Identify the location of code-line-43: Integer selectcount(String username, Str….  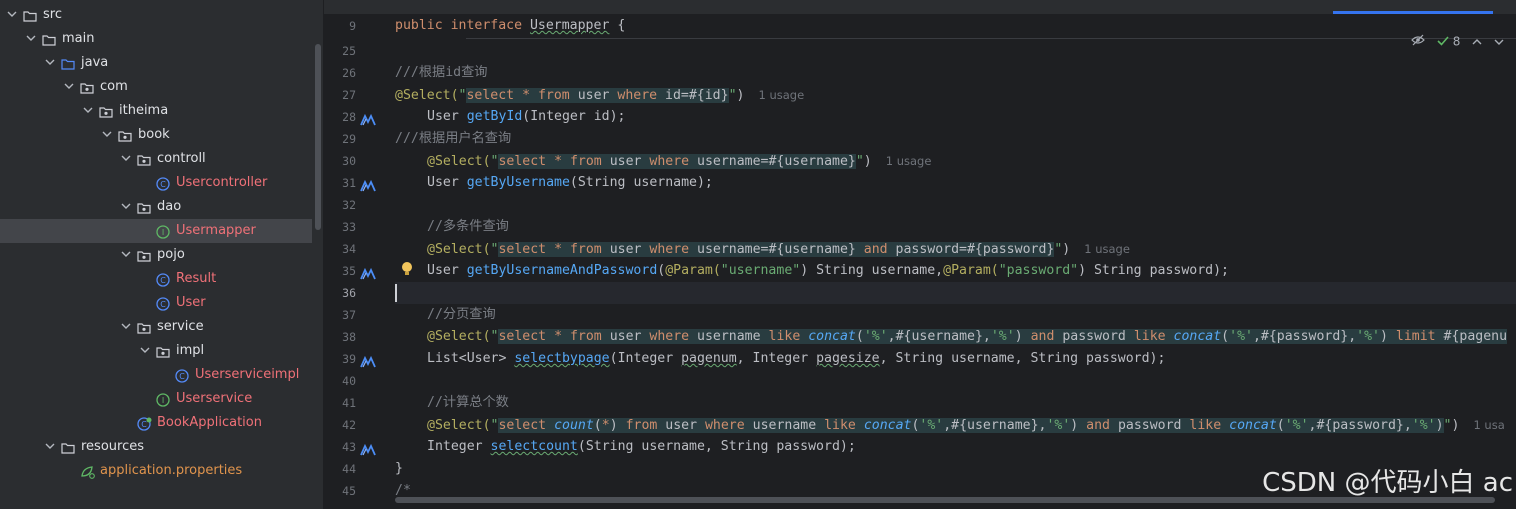
(641, 447).